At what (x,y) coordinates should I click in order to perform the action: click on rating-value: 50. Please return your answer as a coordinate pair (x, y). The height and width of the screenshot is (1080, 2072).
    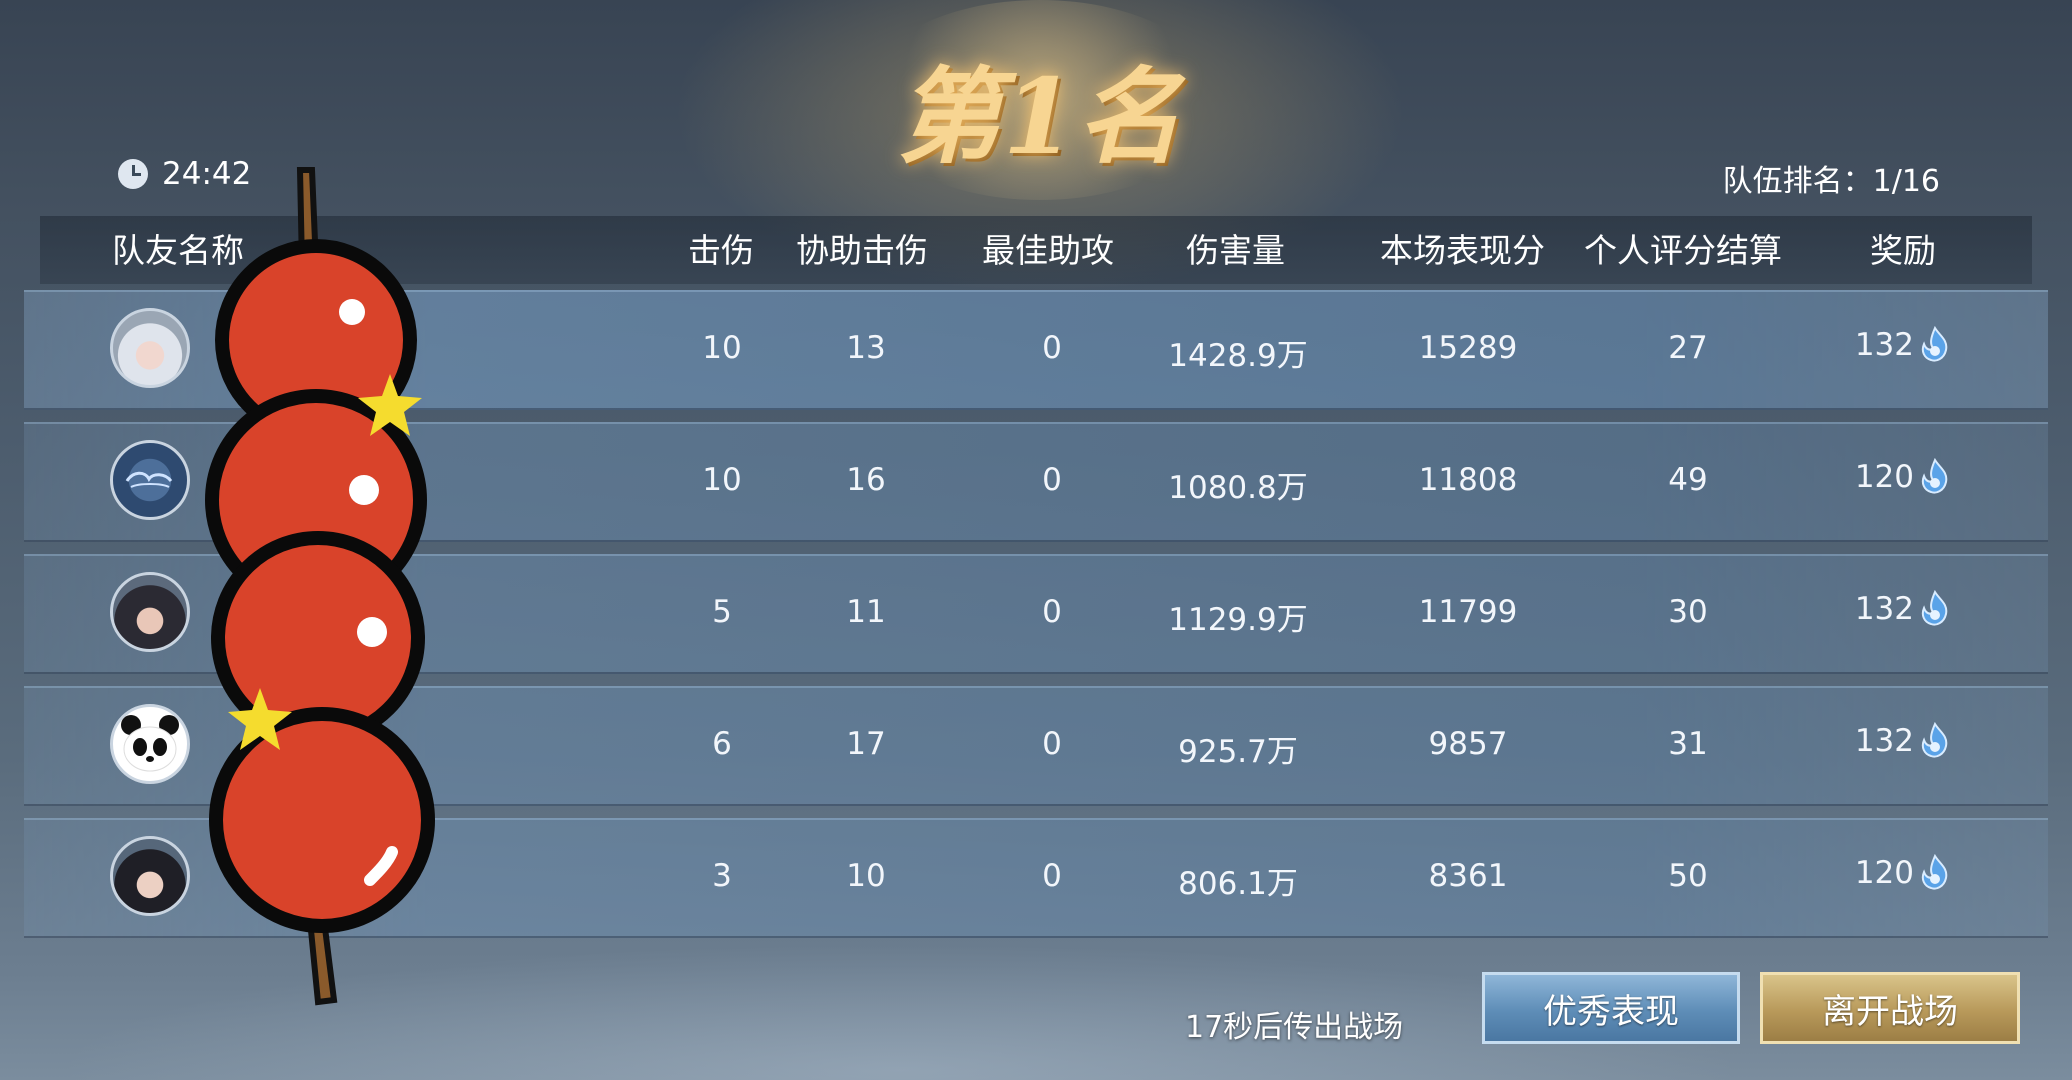
    Looking at the image, I should click on (1688, 876).